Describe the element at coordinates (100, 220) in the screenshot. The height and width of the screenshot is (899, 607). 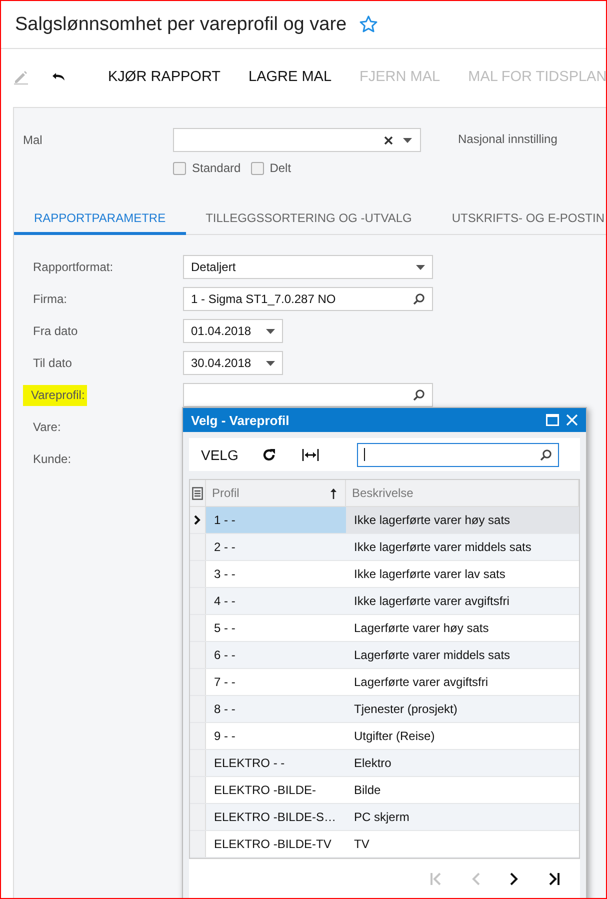
I see `tab: RAPPORTPARAMETRE` at that location.